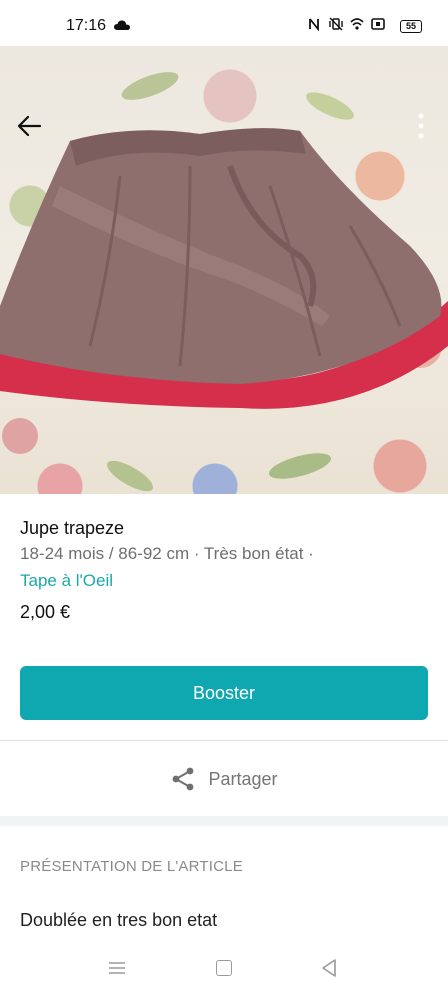 The height and width of the screenshot is (995, 448). I want to click on item-price: 2,00 €, so click(45, 612).